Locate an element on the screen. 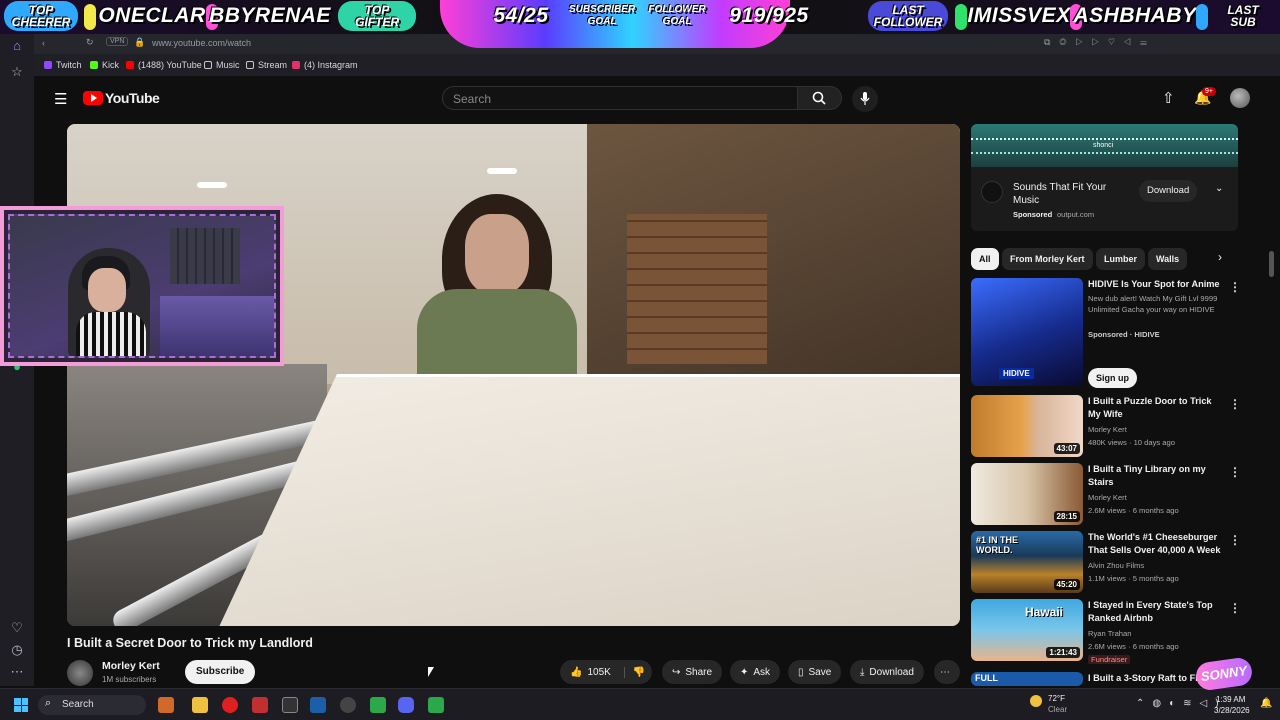  ad-banner-image: shonci is located at coordinates (1104, 145).